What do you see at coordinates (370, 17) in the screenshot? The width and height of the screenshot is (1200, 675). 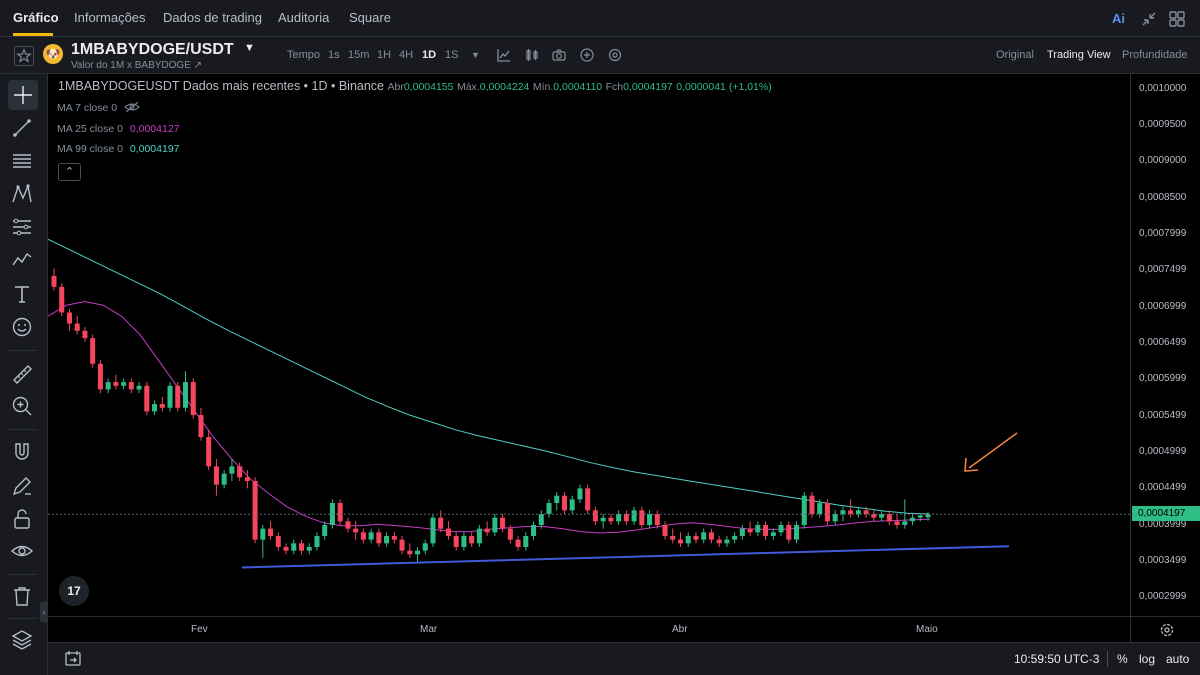 I see `tab-square: Square` at bounding box center [370, 17].